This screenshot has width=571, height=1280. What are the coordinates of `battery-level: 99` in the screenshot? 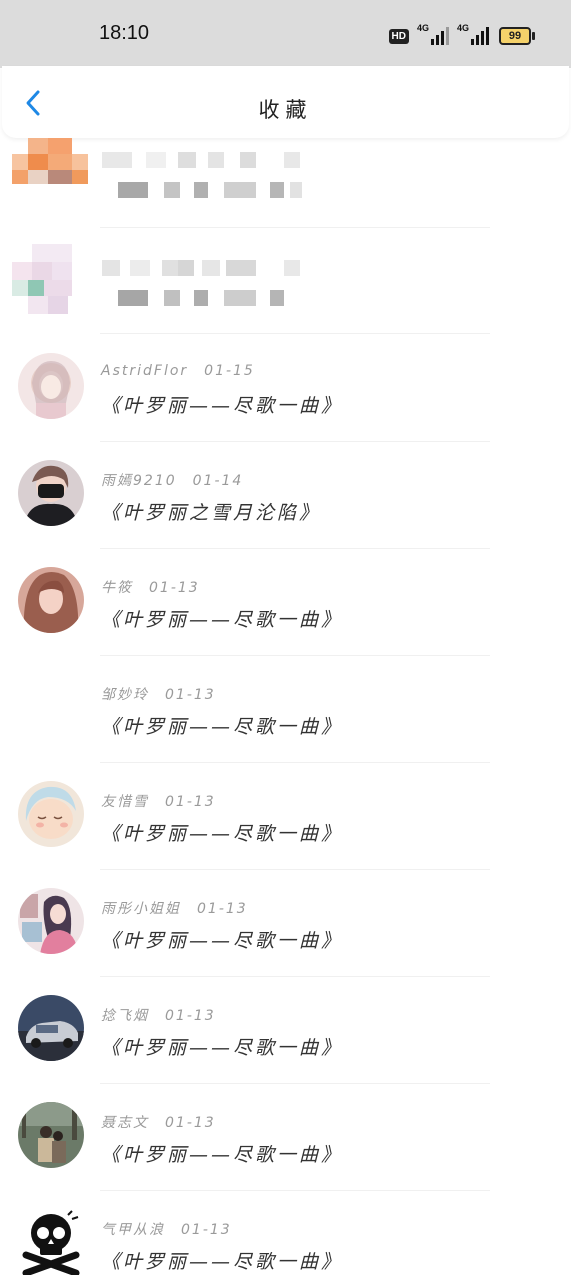 It's located at (515, 36).